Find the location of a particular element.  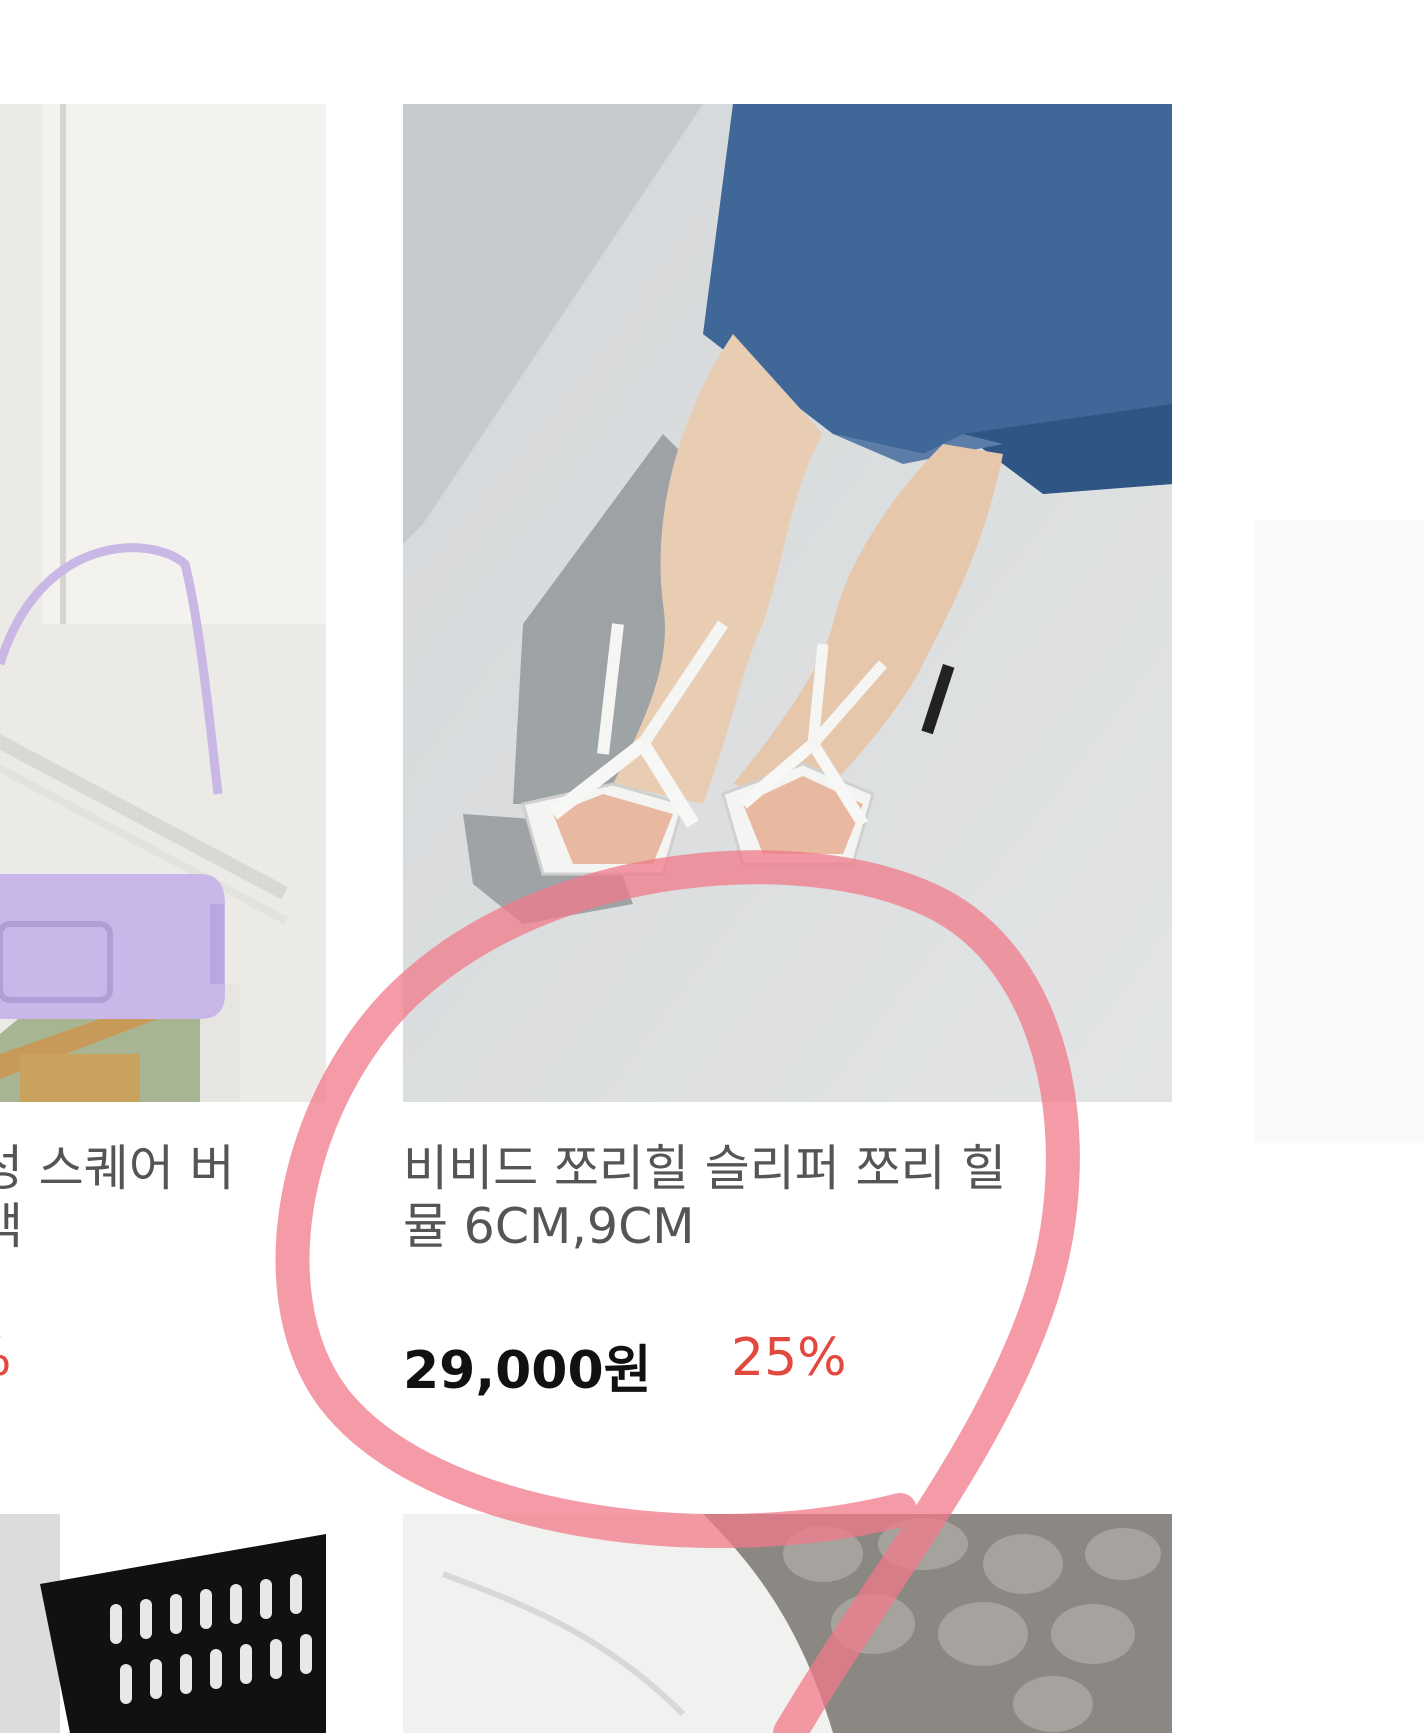

discount-rate: 25% is located at coordinates (789, 1358).